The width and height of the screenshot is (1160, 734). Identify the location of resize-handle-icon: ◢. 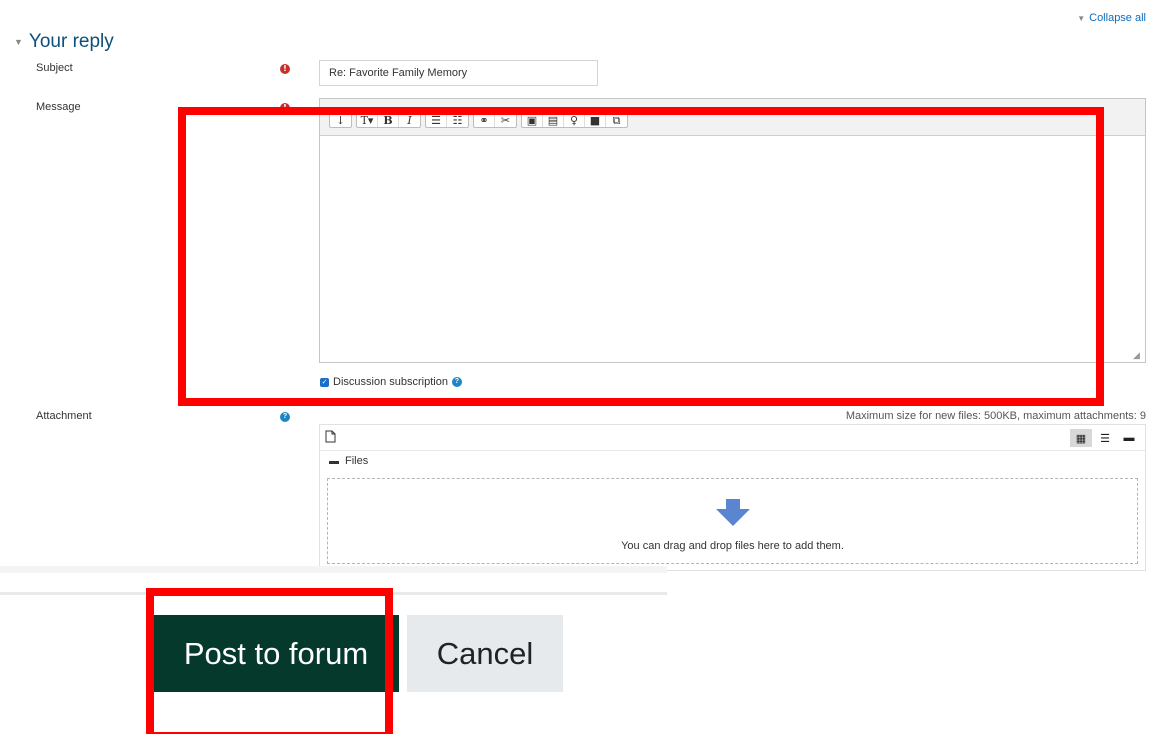
(1136, 355).